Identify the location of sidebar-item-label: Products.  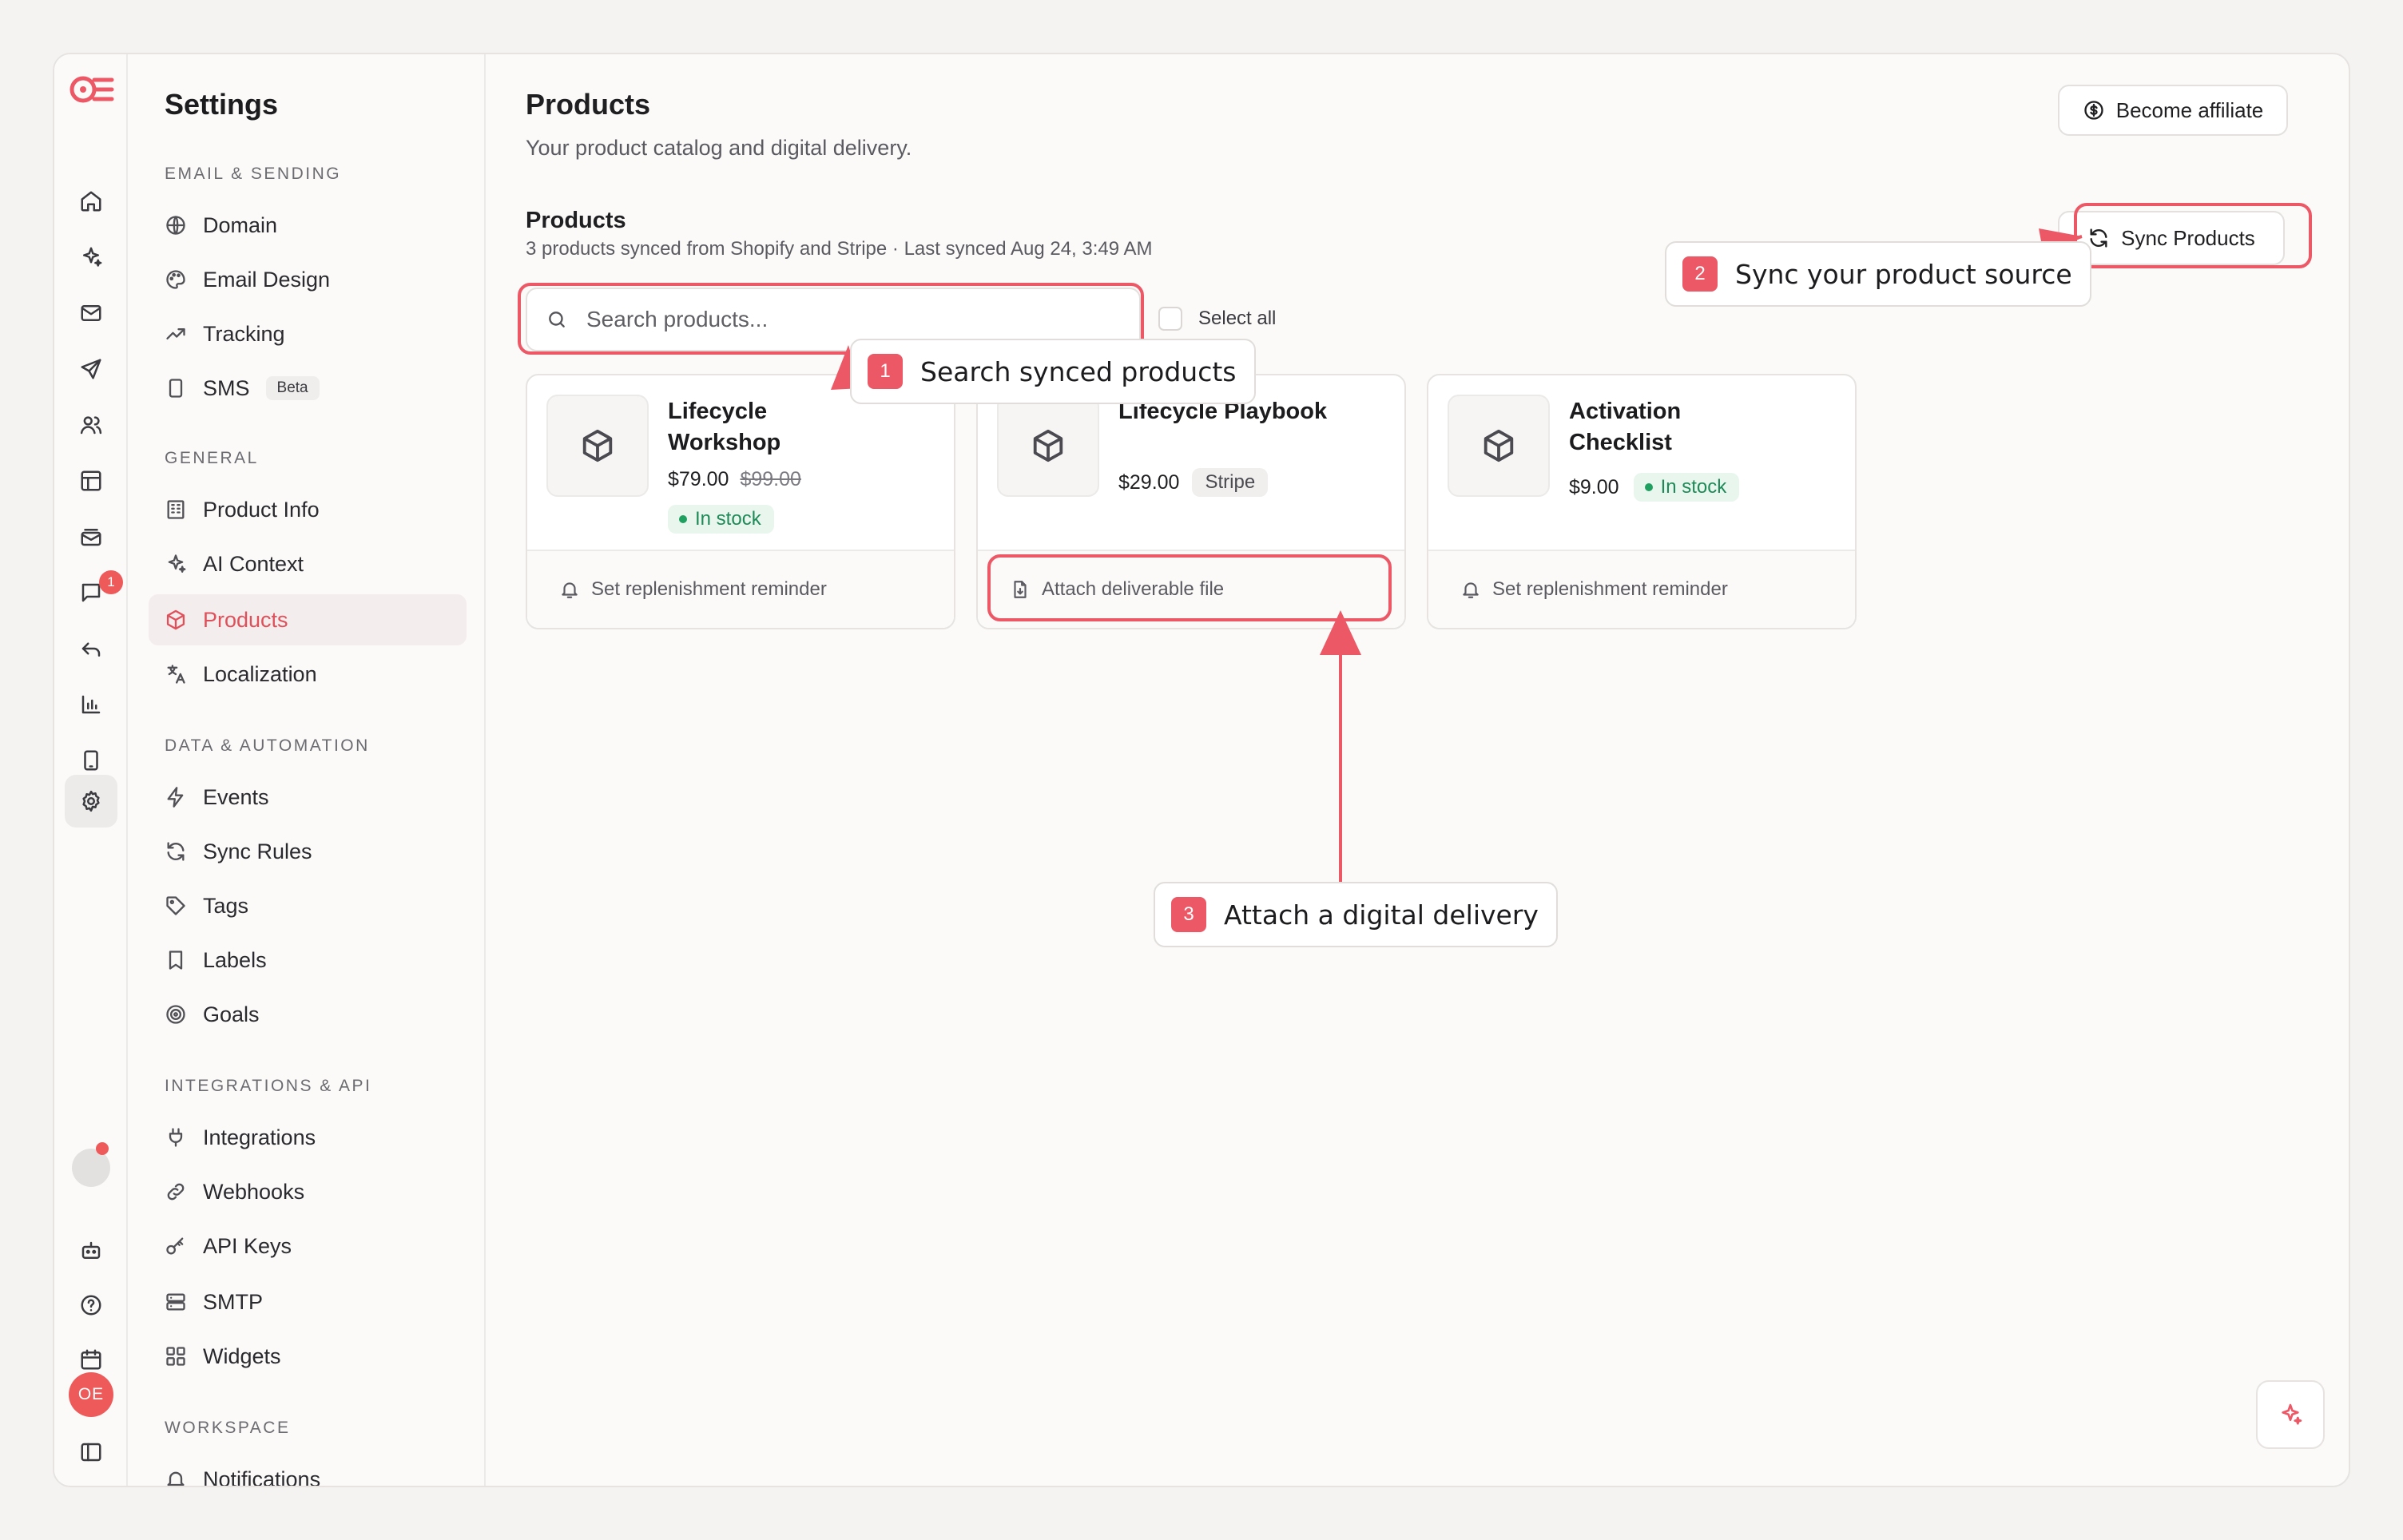
(245, 620).